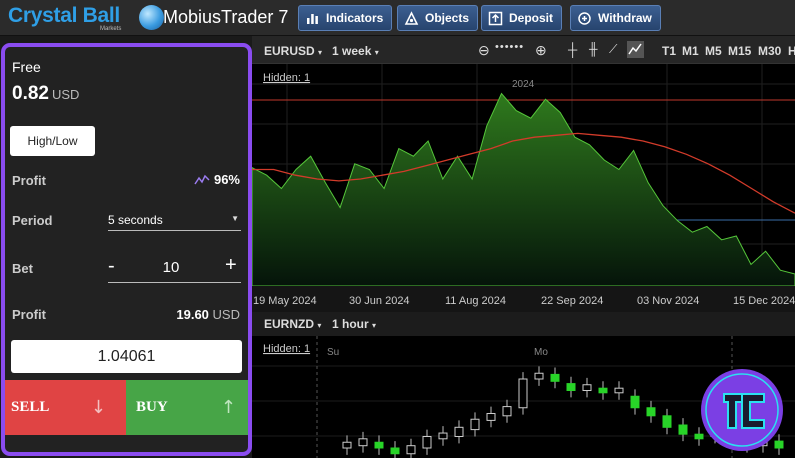  What do you see at coordinates (669, 51) in the screenshot?
I see `timeframe-t1: T1` at bounding box center [669, 51].